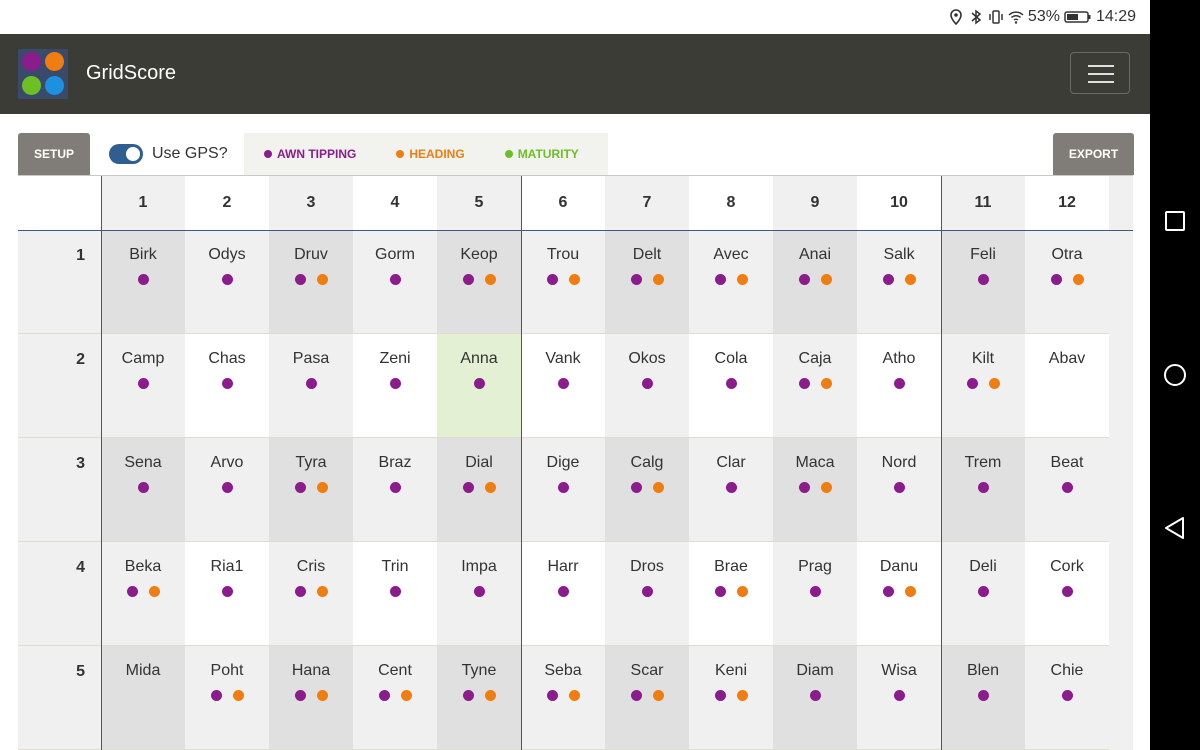  I want to click on grid-cell: Dige, so click(563, 490).